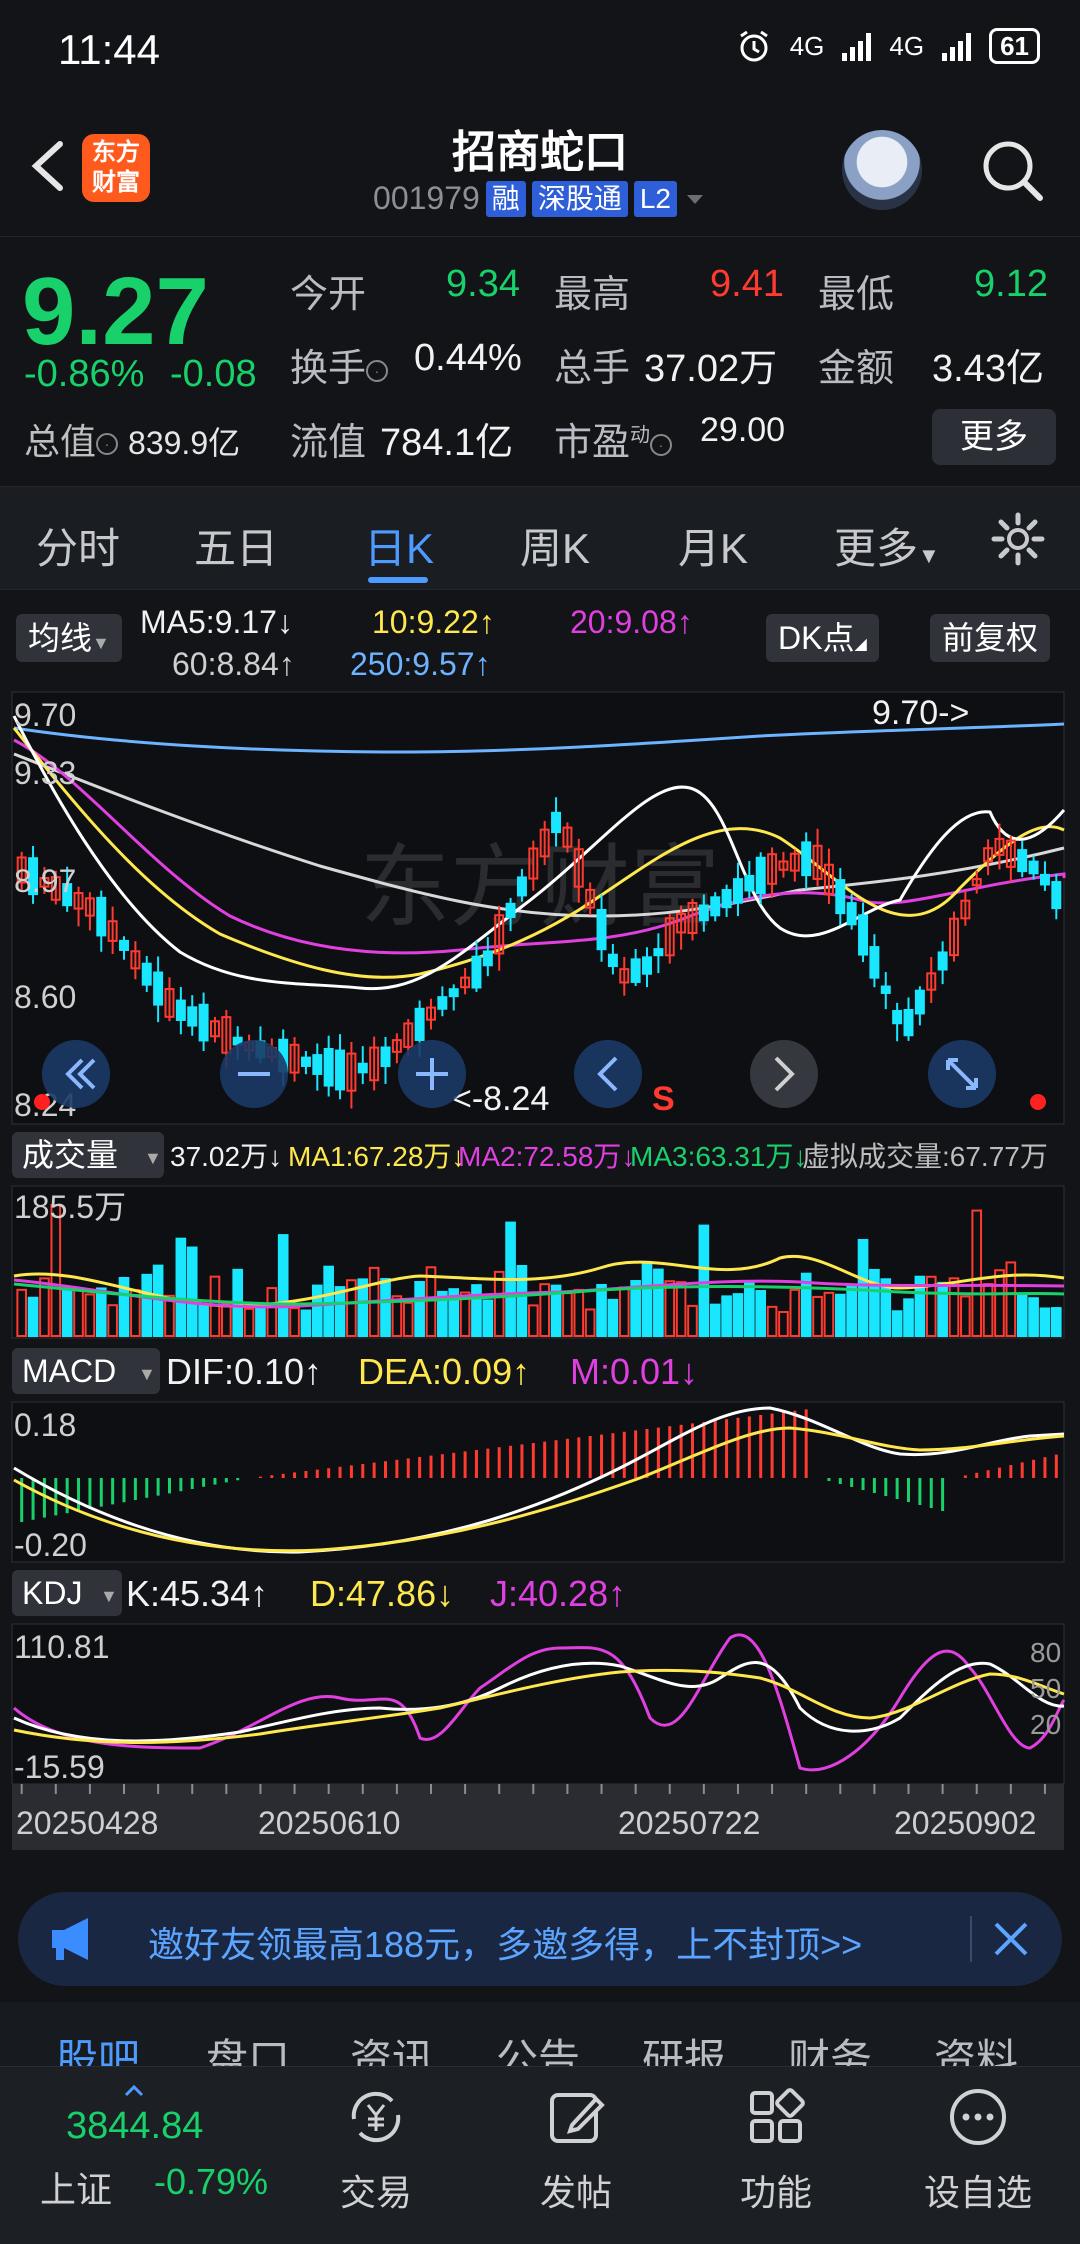 Image resolution: width=1080 pixels, height=2244 pixels. What do you see at coordinates (248, 2046) in the screenshot?
I see `tab-pankou: 盘口` at bounding box center [248, 2046].